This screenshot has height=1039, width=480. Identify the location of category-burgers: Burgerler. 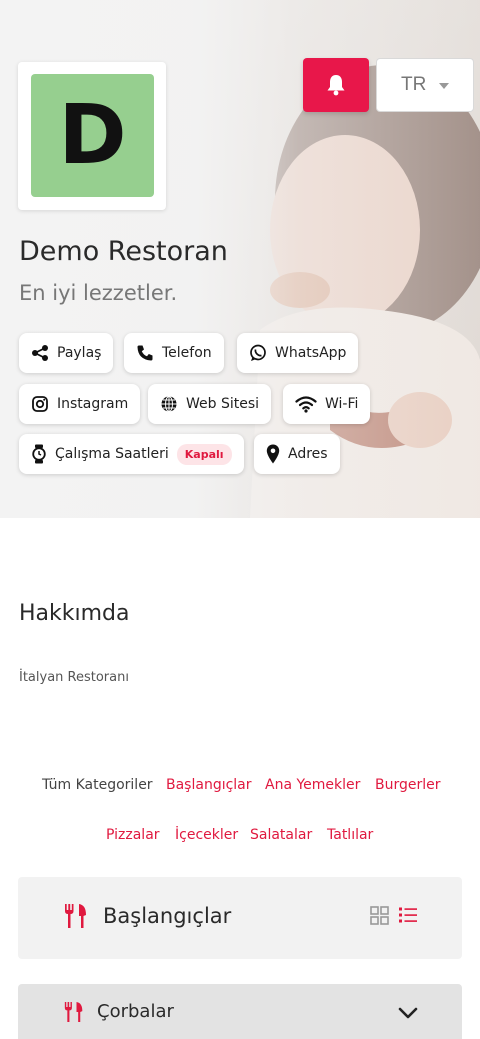
(408, 785).